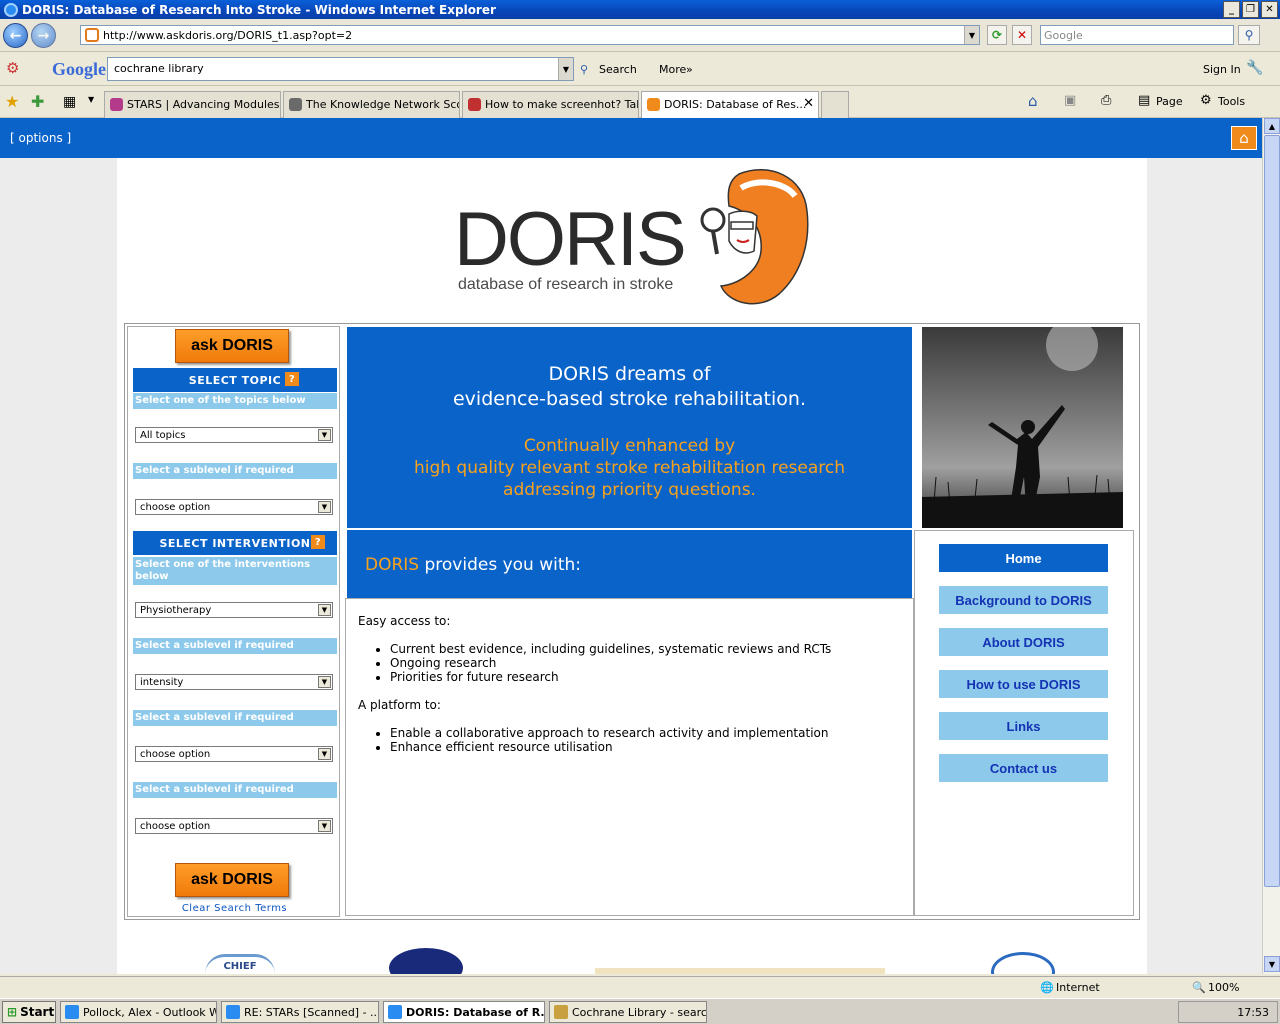 Image resolution: width=1280 pixels, height=1024 pixels. Describe the element at coordinates (292, 379) in the screenshot. I see `topic-help-icon: ?` at that location.